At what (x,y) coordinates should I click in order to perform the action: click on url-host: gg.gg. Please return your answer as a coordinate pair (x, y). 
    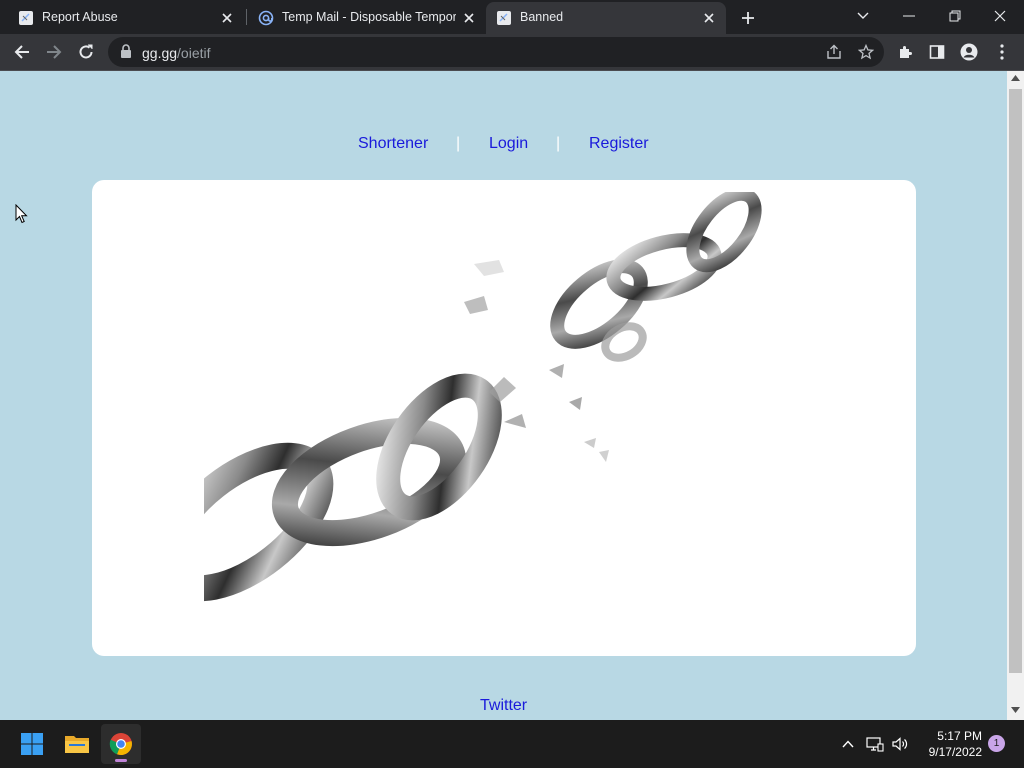
    Looking at the image, I should click on (160, 53).